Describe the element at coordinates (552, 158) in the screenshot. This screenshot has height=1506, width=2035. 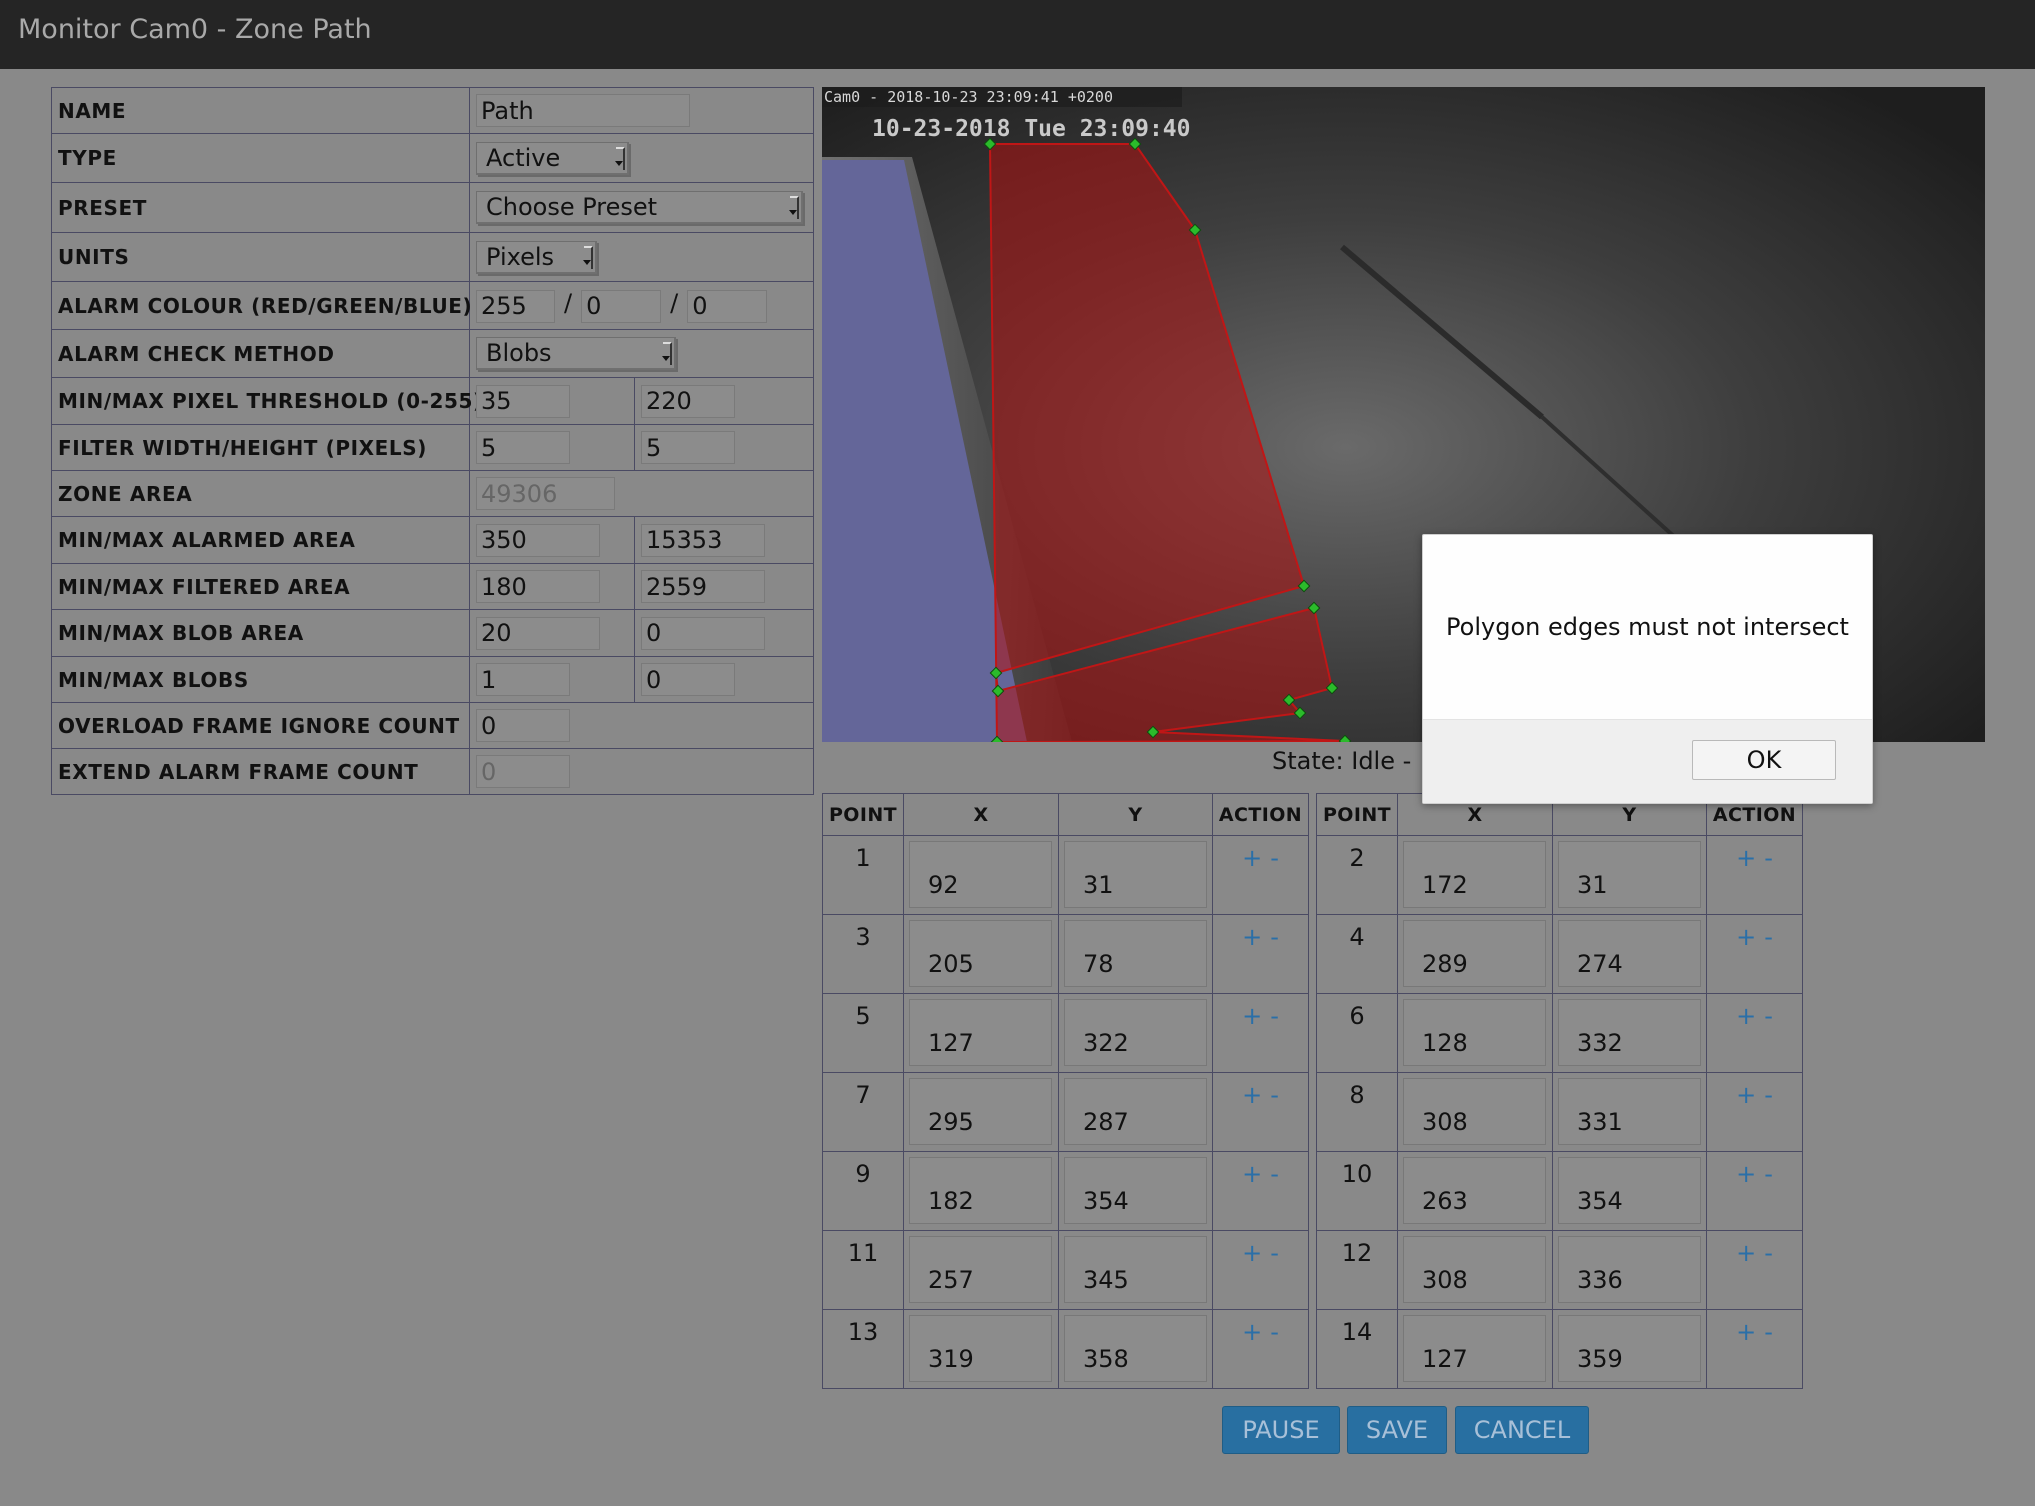
I see `type-select: Active` at that location.